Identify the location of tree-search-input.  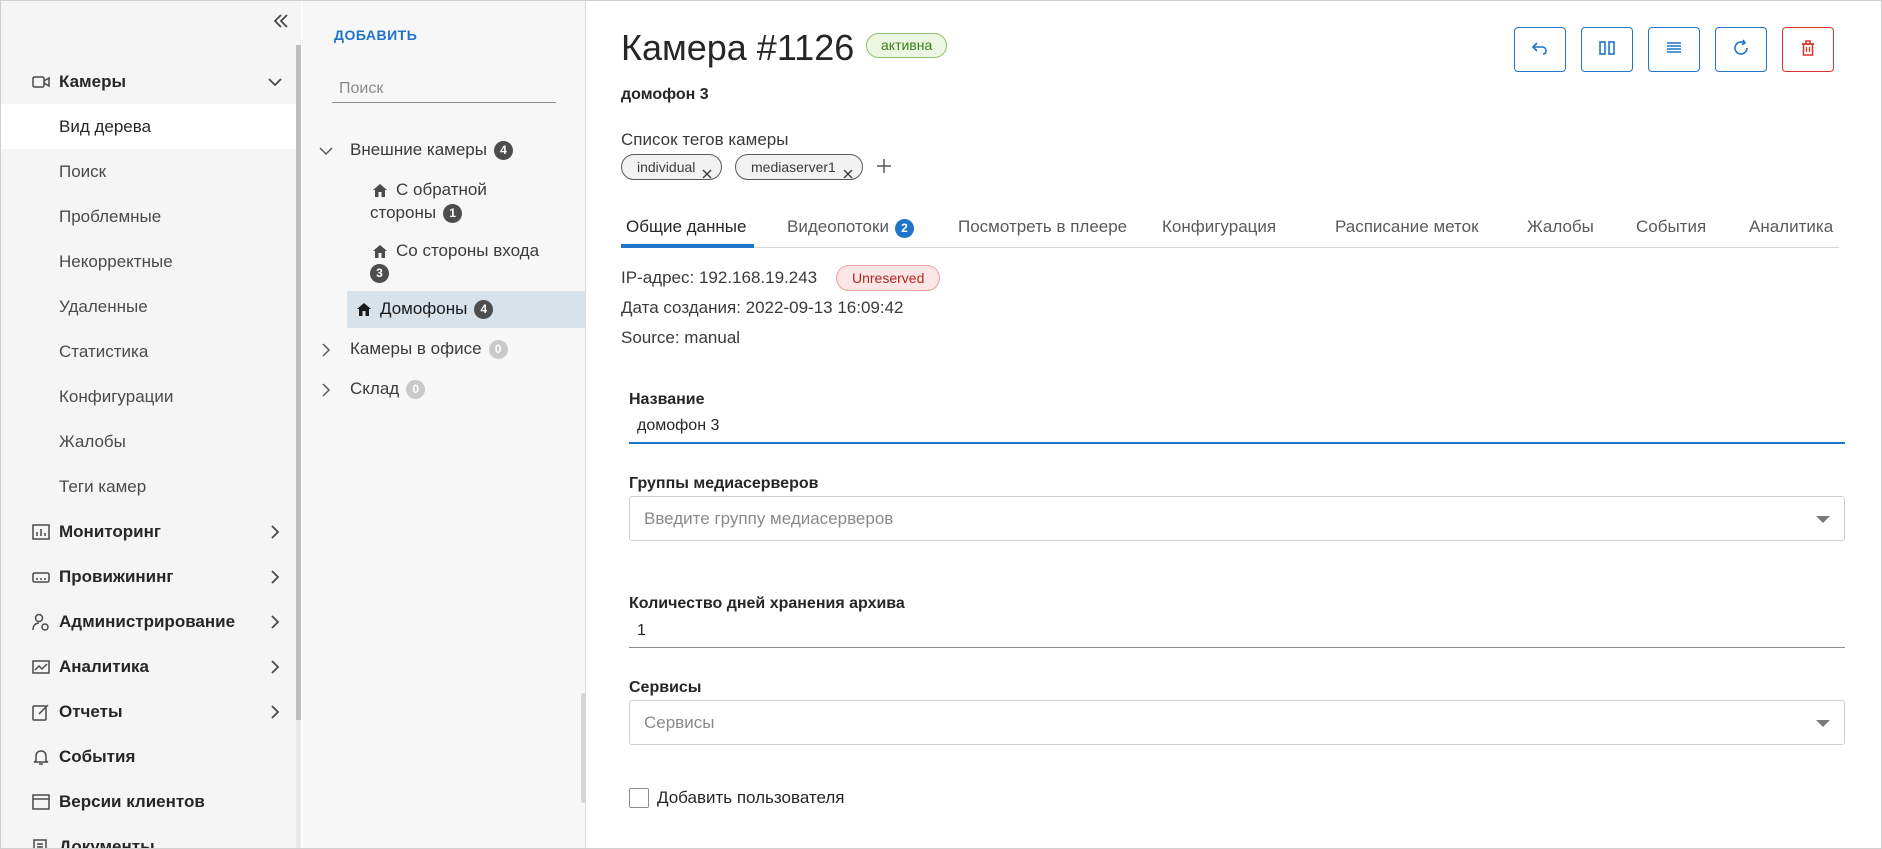
(444, 89).